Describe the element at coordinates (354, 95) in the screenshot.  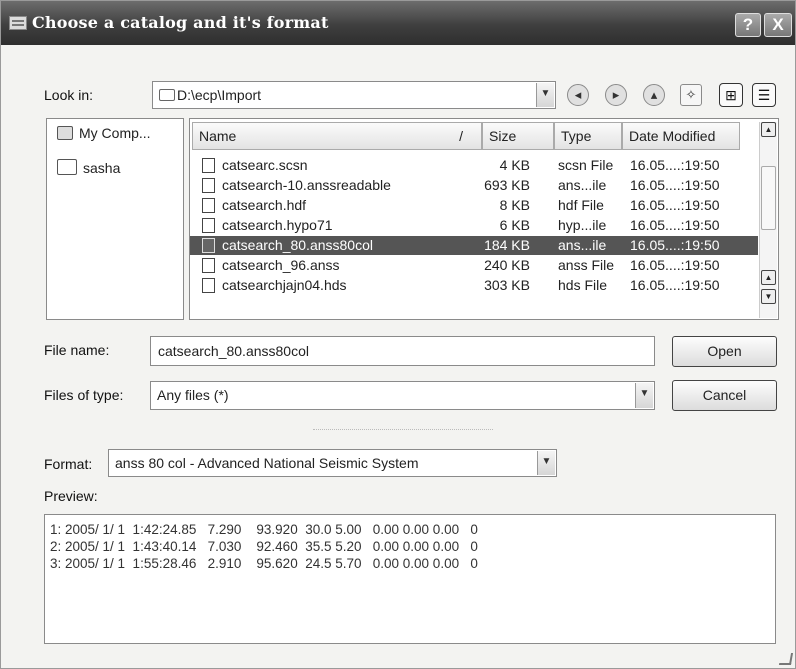
I see `look-in-combo: D:\ecp\Import ▼` at that location.